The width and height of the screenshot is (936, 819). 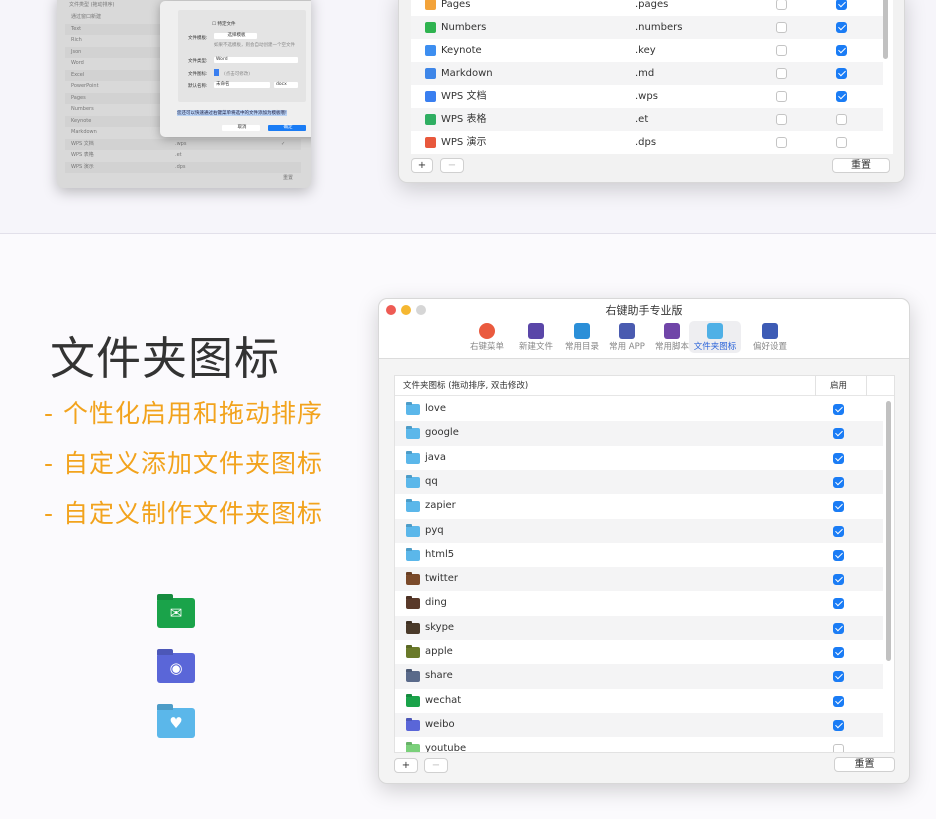 I want to click on window-title: 右键助手专业版, so click(x=644, y=310).